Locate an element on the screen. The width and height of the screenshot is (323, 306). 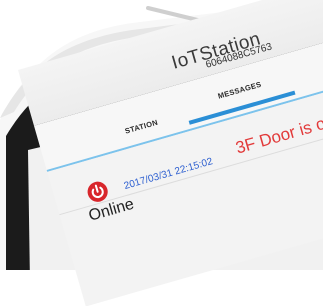
tab-messages: MESSAGES is located at coordinates (240, 90).